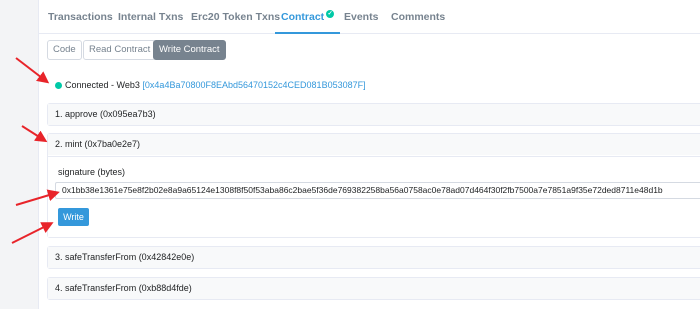 Image resolution: width=700 pixels, height=309 pixels. Describe the element at coordinates (64, 50) in the screenshot. I see `subtab-code: Code` at that location.